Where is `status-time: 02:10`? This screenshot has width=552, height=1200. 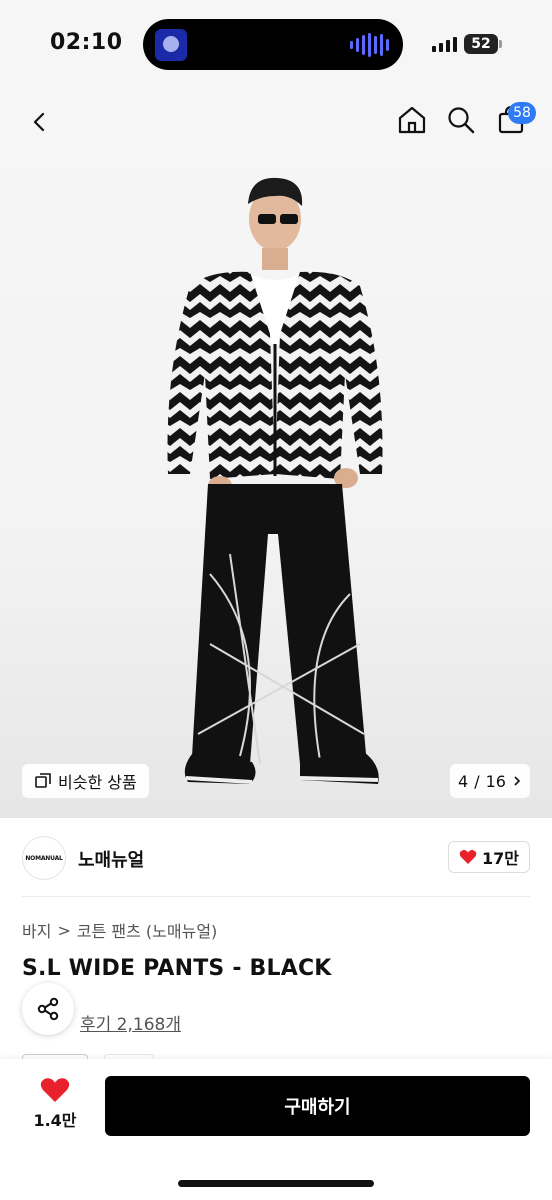 status-time: 02:10 is located at coordinates (86, 42).